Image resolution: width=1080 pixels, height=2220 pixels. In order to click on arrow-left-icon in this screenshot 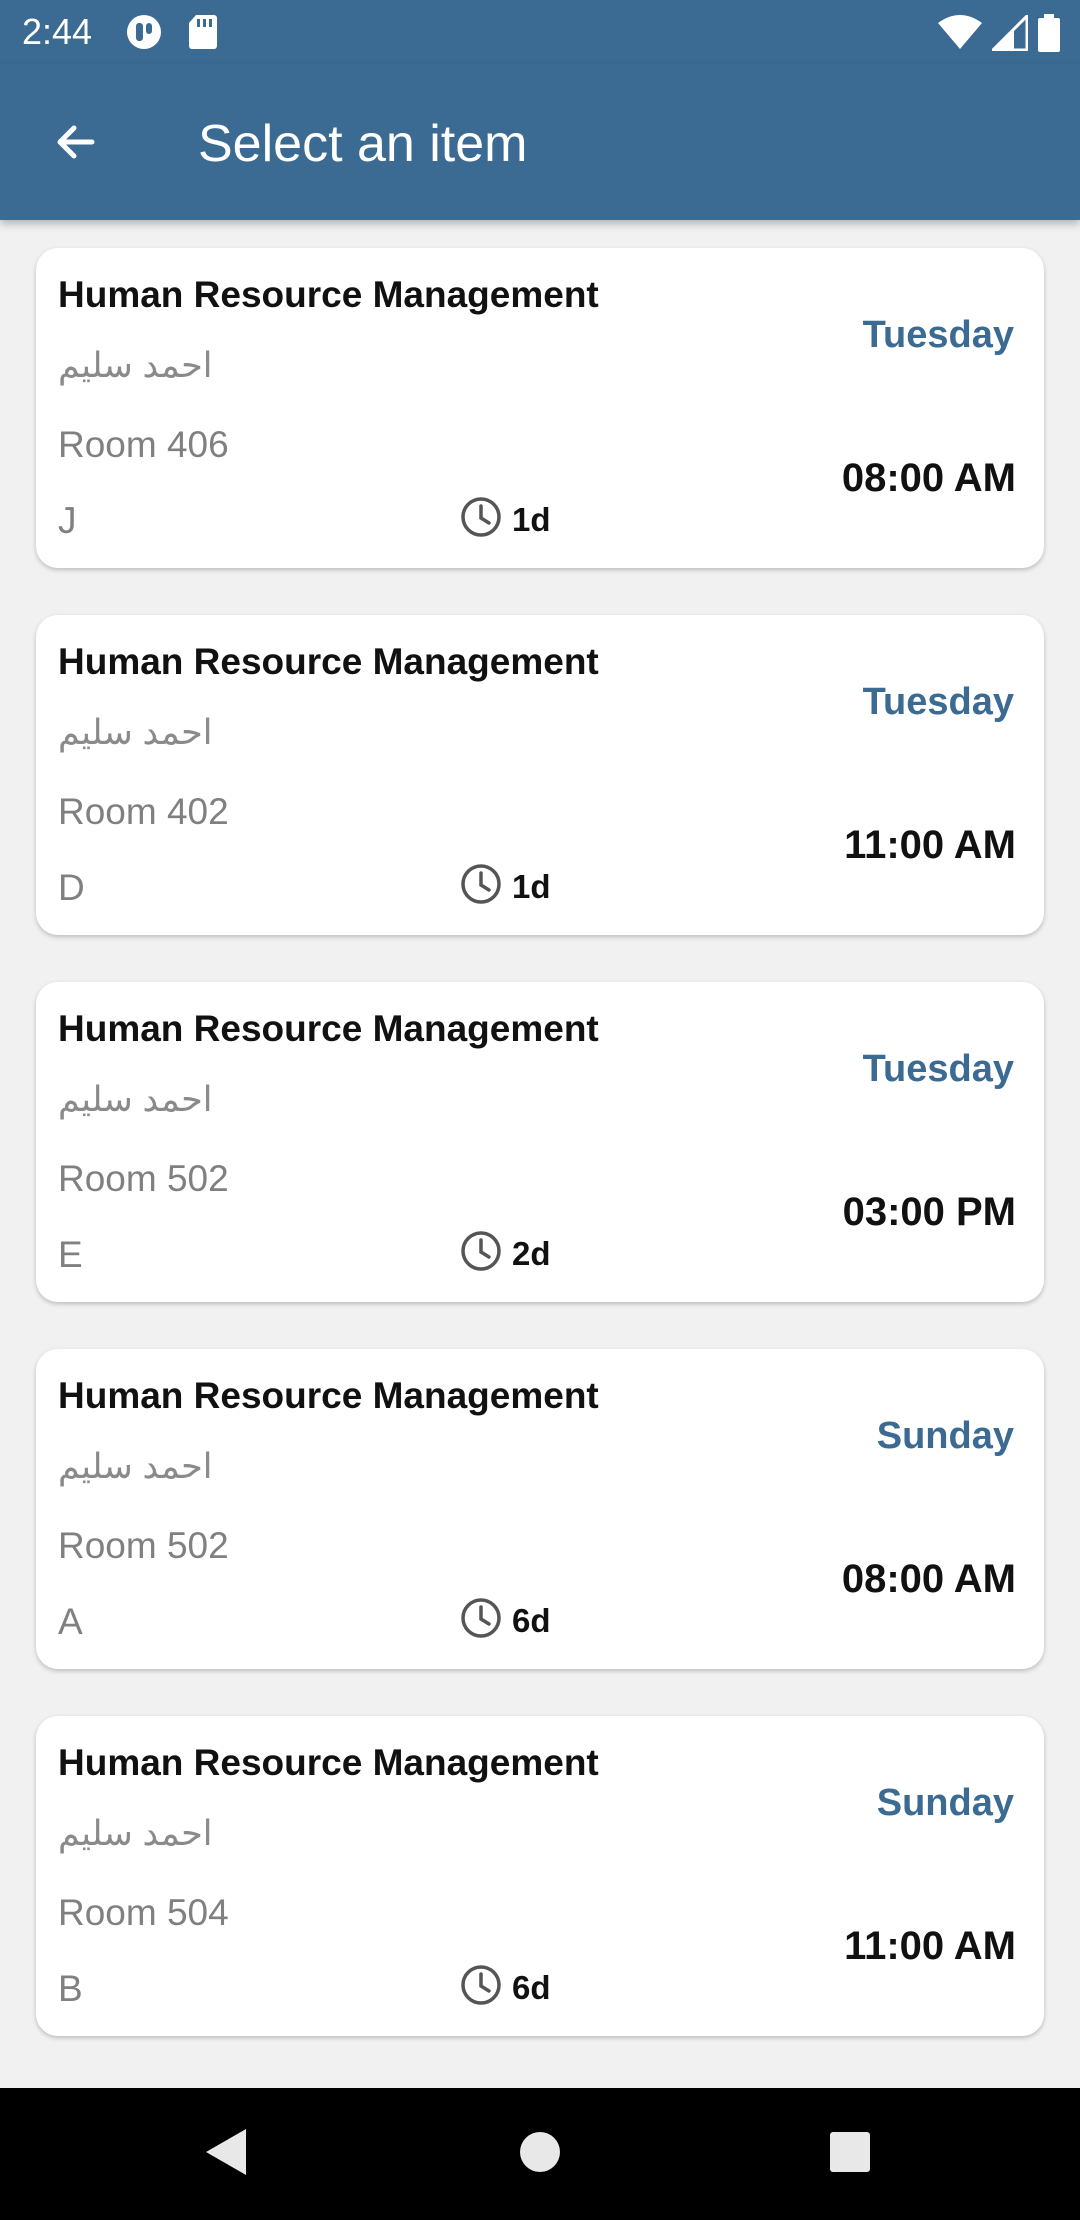, I will do `click(76, 144)`.